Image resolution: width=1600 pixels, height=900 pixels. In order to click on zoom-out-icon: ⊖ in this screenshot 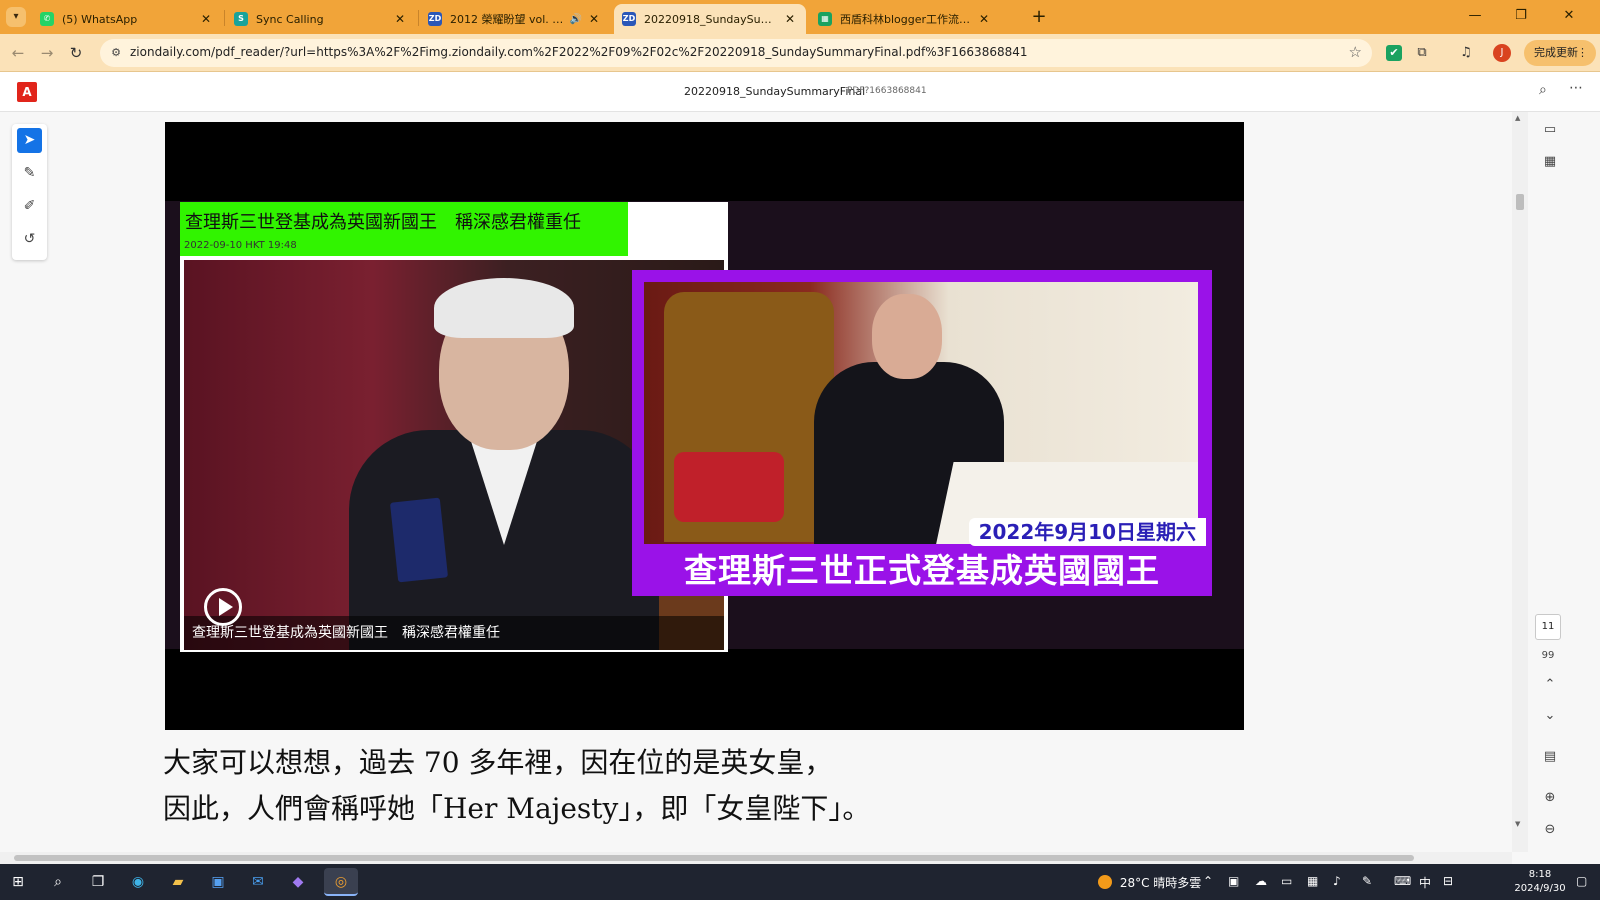, I will do `click(1550, 830)`.